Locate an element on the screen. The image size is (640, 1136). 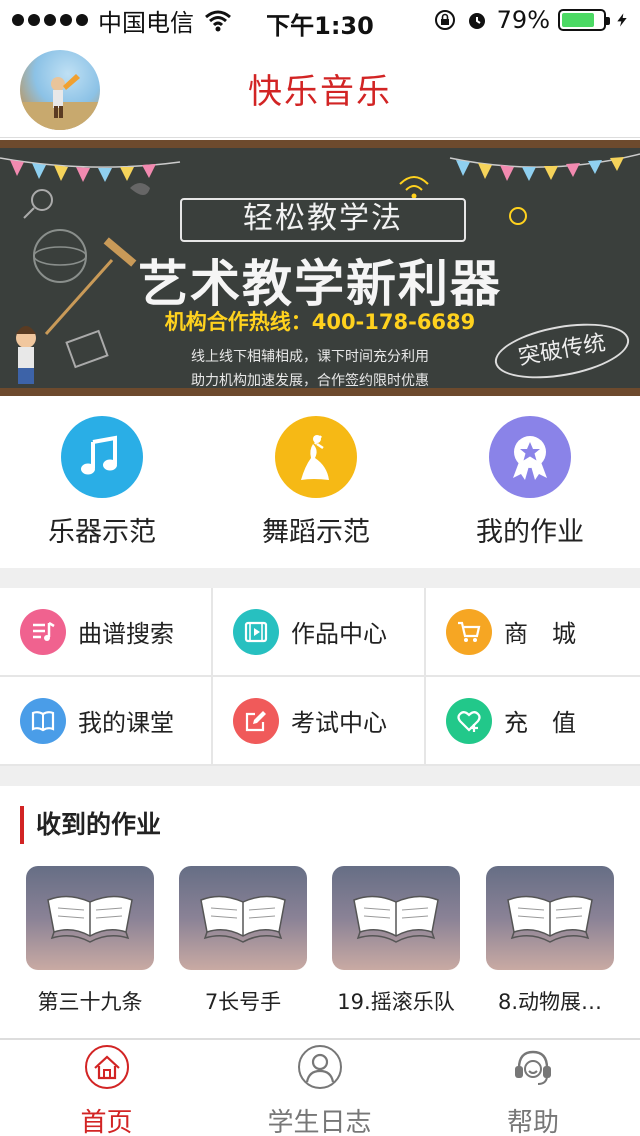
homework-title: 第三十九条 is located at coordinates (90, 1002).